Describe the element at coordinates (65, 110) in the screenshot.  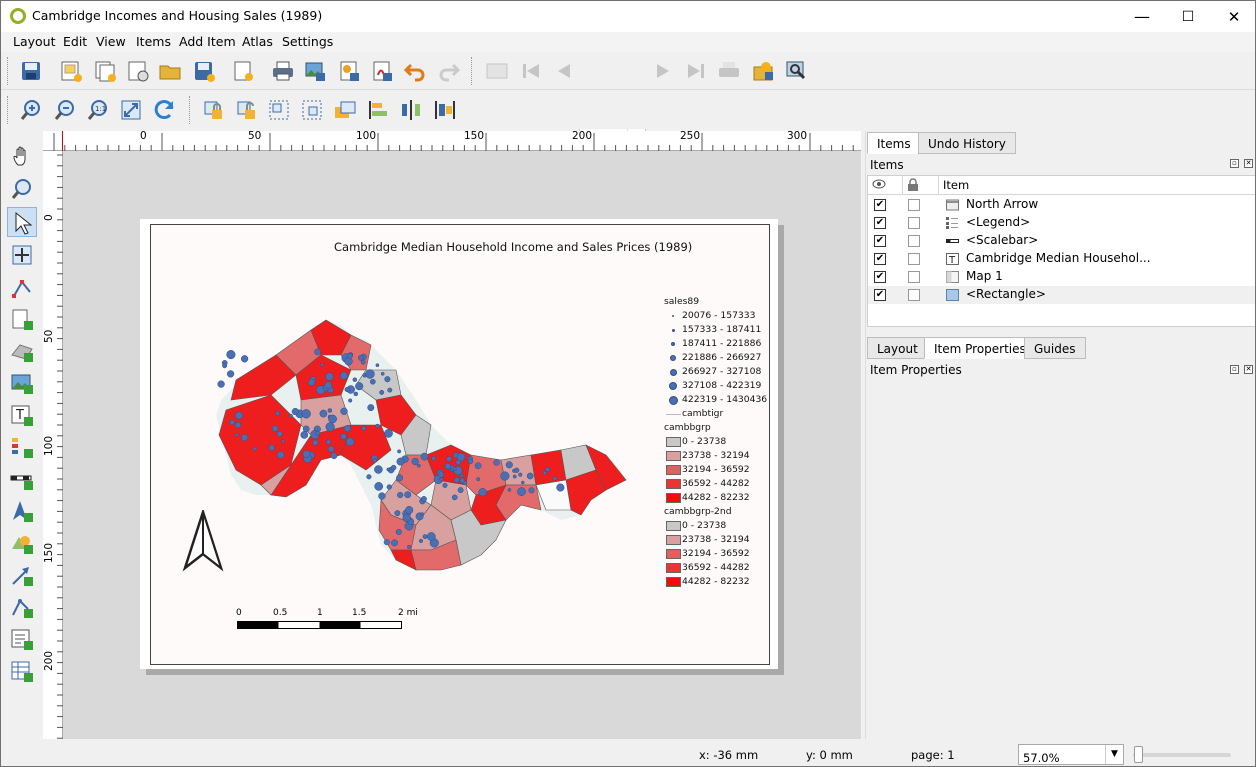
I see `zoom-out-icon` at that location.